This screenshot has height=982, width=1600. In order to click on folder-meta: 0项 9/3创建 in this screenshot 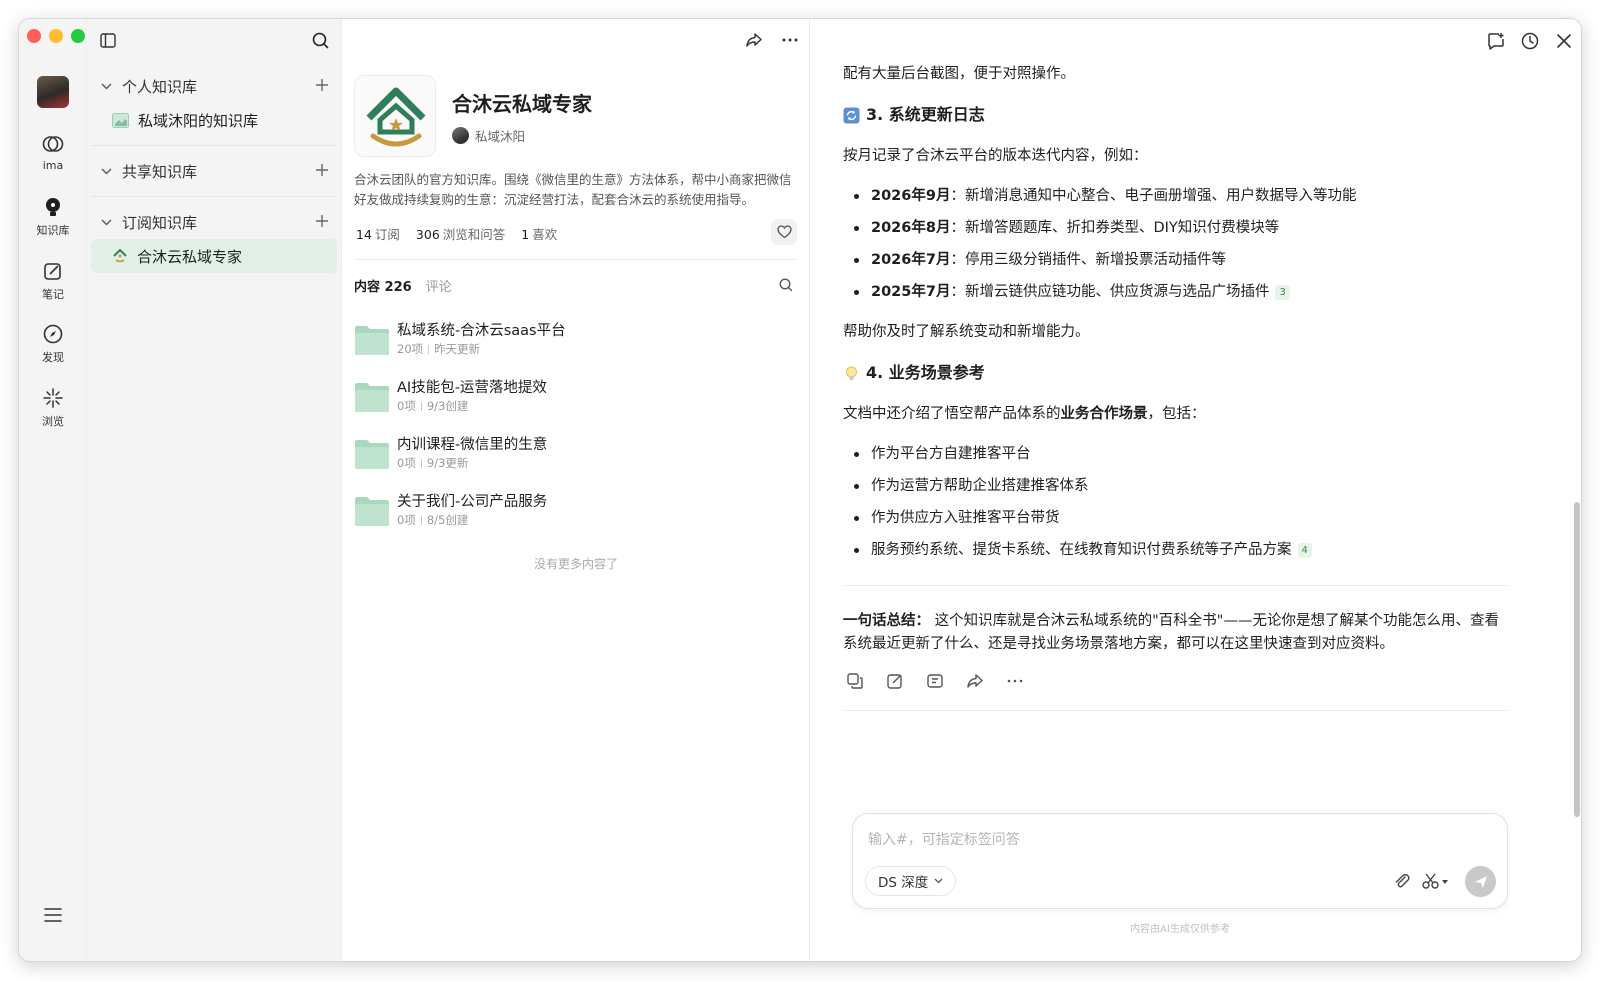, I will do `click(433, 406)`.